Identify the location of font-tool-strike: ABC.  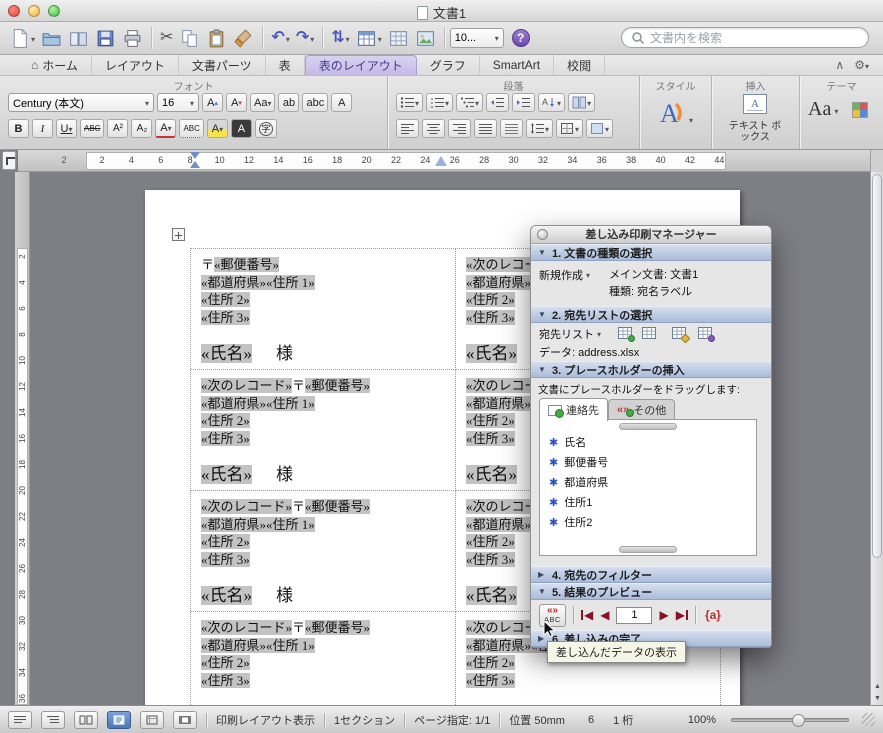
(92, 128).